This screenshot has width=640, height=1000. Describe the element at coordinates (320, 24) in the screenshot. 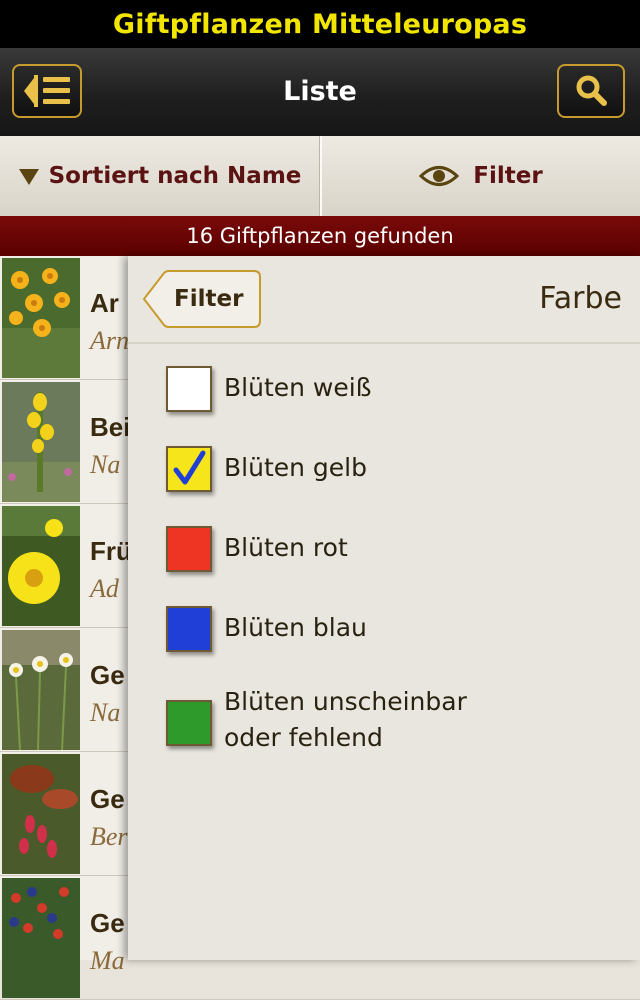

I see `app-title-banner: Giftpflanzen Mitteleuropas` at that location.